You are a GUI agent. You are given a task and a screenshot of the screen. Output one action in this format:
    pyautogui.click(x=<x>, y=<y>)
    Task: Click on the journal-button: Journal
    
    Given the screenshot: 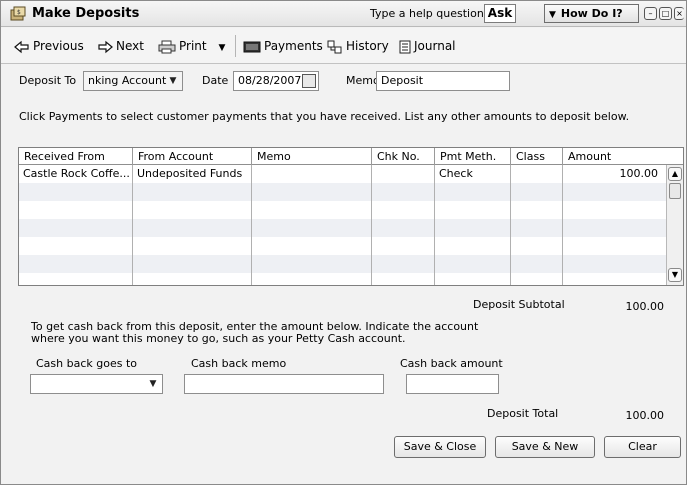 What is the action you would take?
    pyautogui.click(x=427, y=46)
    